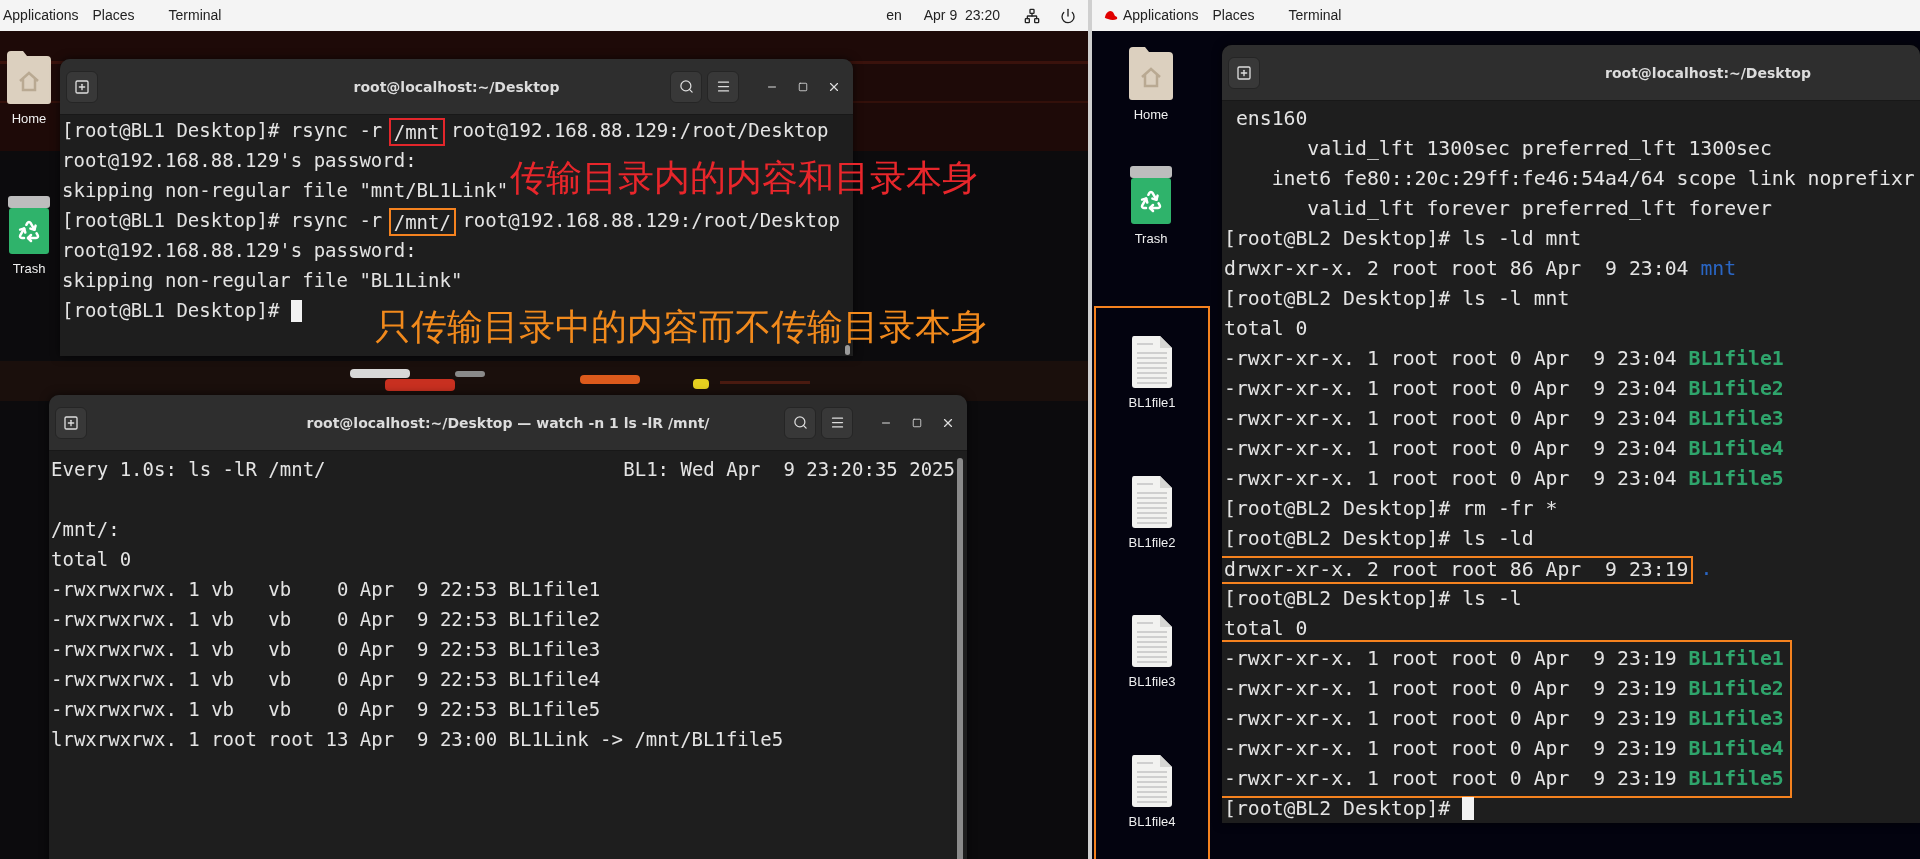 This screenshot has height=859, width=1920. I want to click on power-icon, so click(1068, 15).